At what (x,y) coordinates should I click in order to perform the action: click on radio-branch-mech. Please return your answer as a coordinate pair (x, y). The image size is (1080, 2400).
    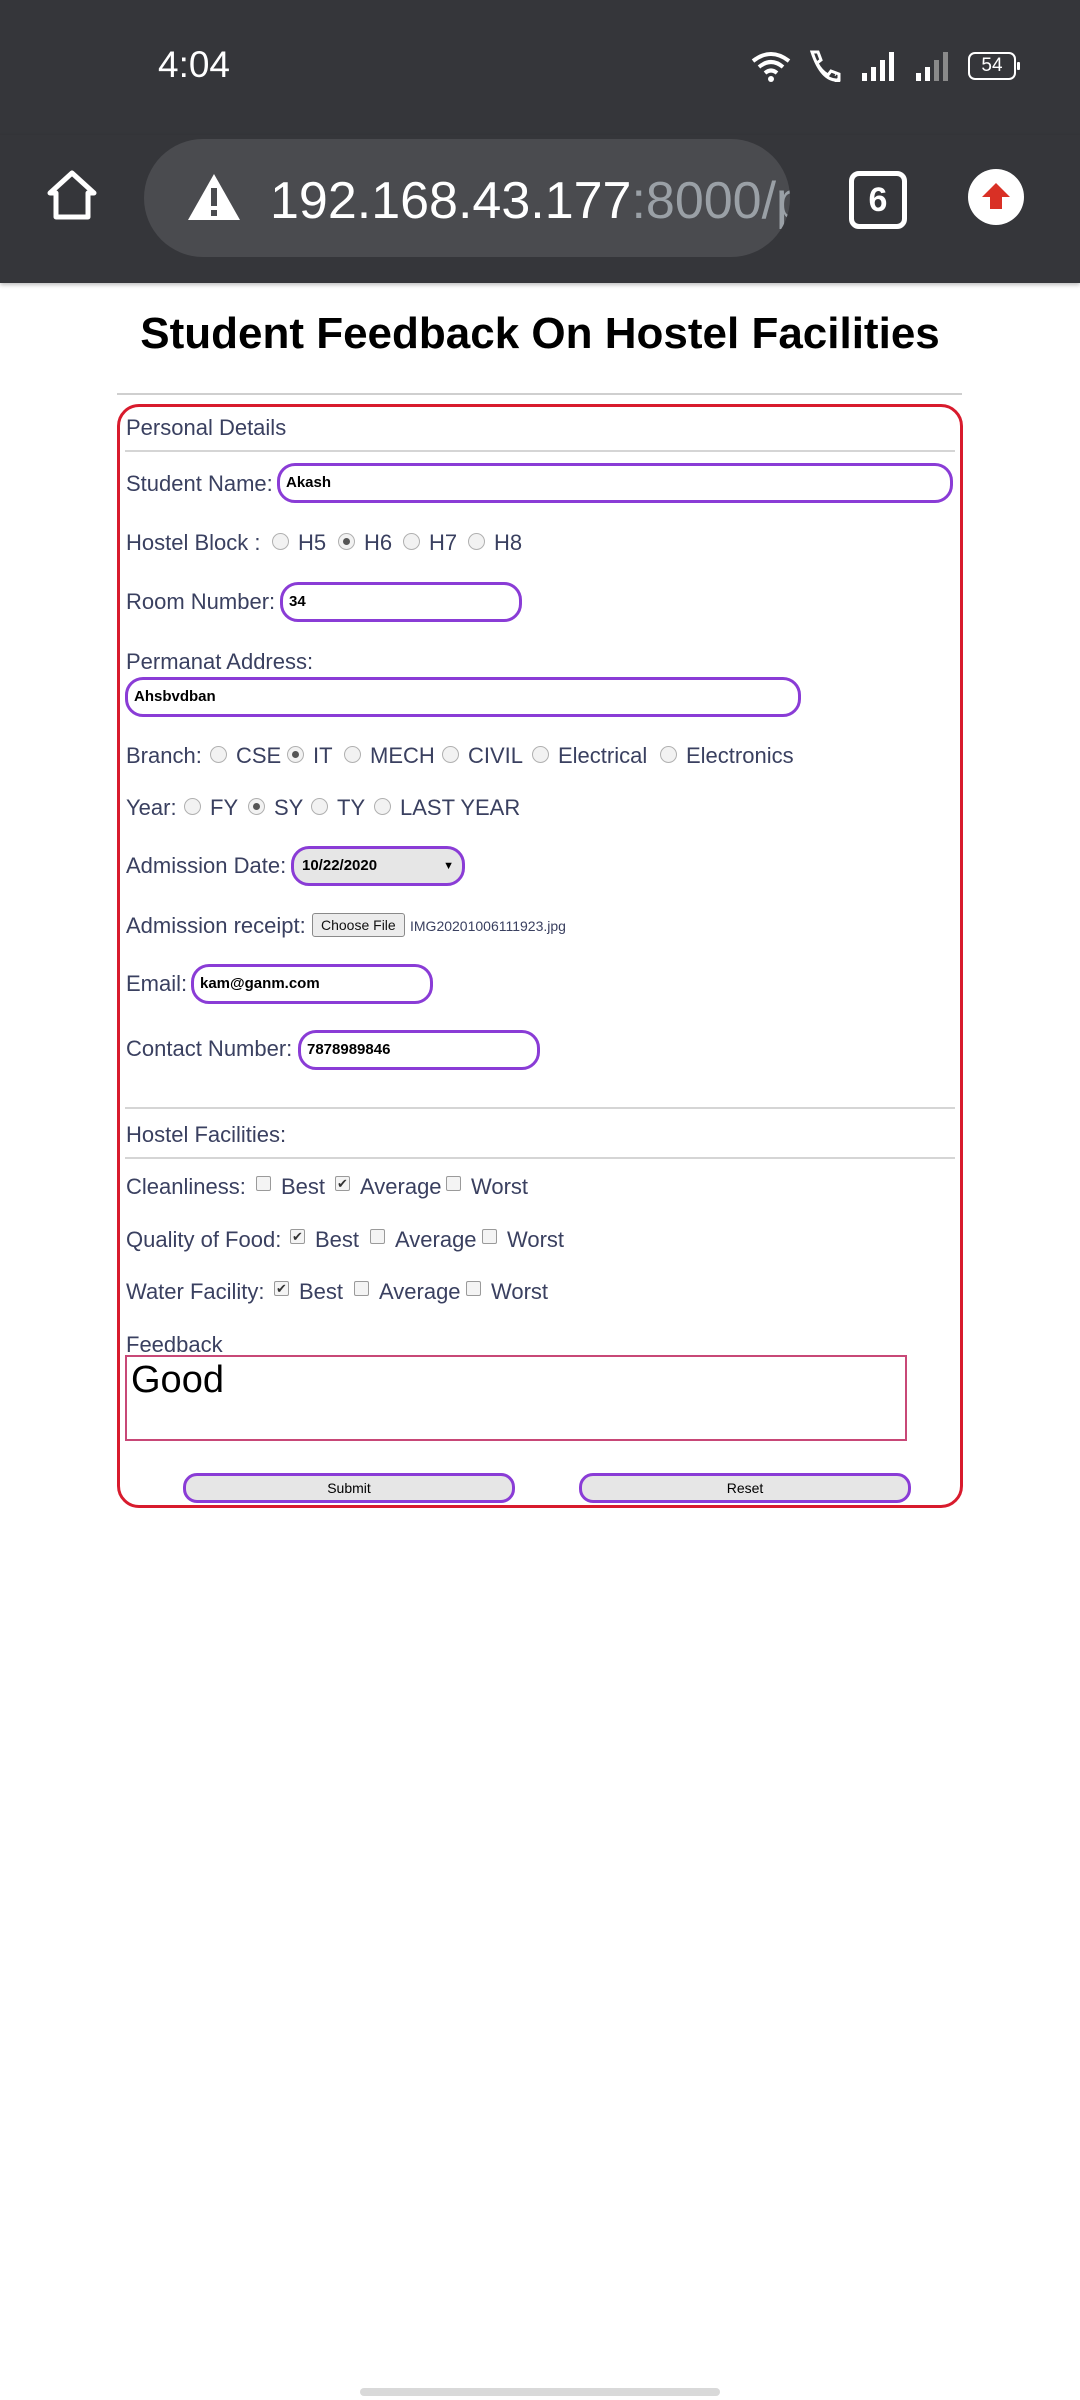
    Looking at the image, I should click on (352, 754).